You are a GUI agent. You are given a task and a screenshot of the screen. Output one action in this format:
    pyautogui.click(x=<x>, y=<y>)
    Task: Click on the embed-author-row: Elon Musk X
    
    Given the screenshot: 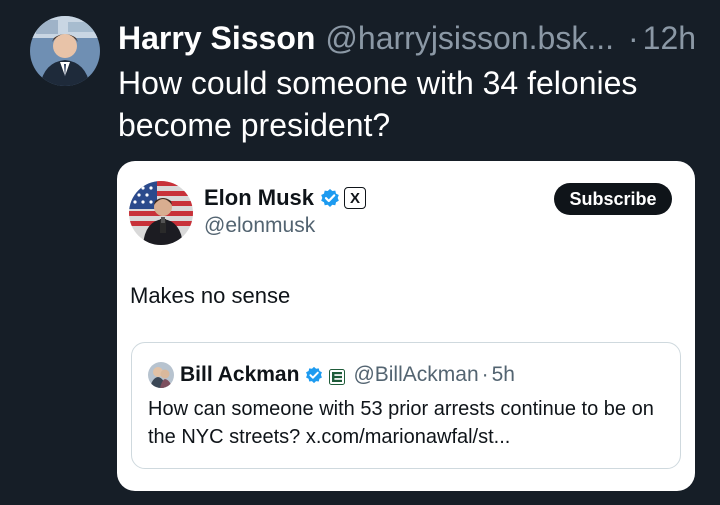 What is the action you would take?
    pyautogui.click(x=285, y=198)
    